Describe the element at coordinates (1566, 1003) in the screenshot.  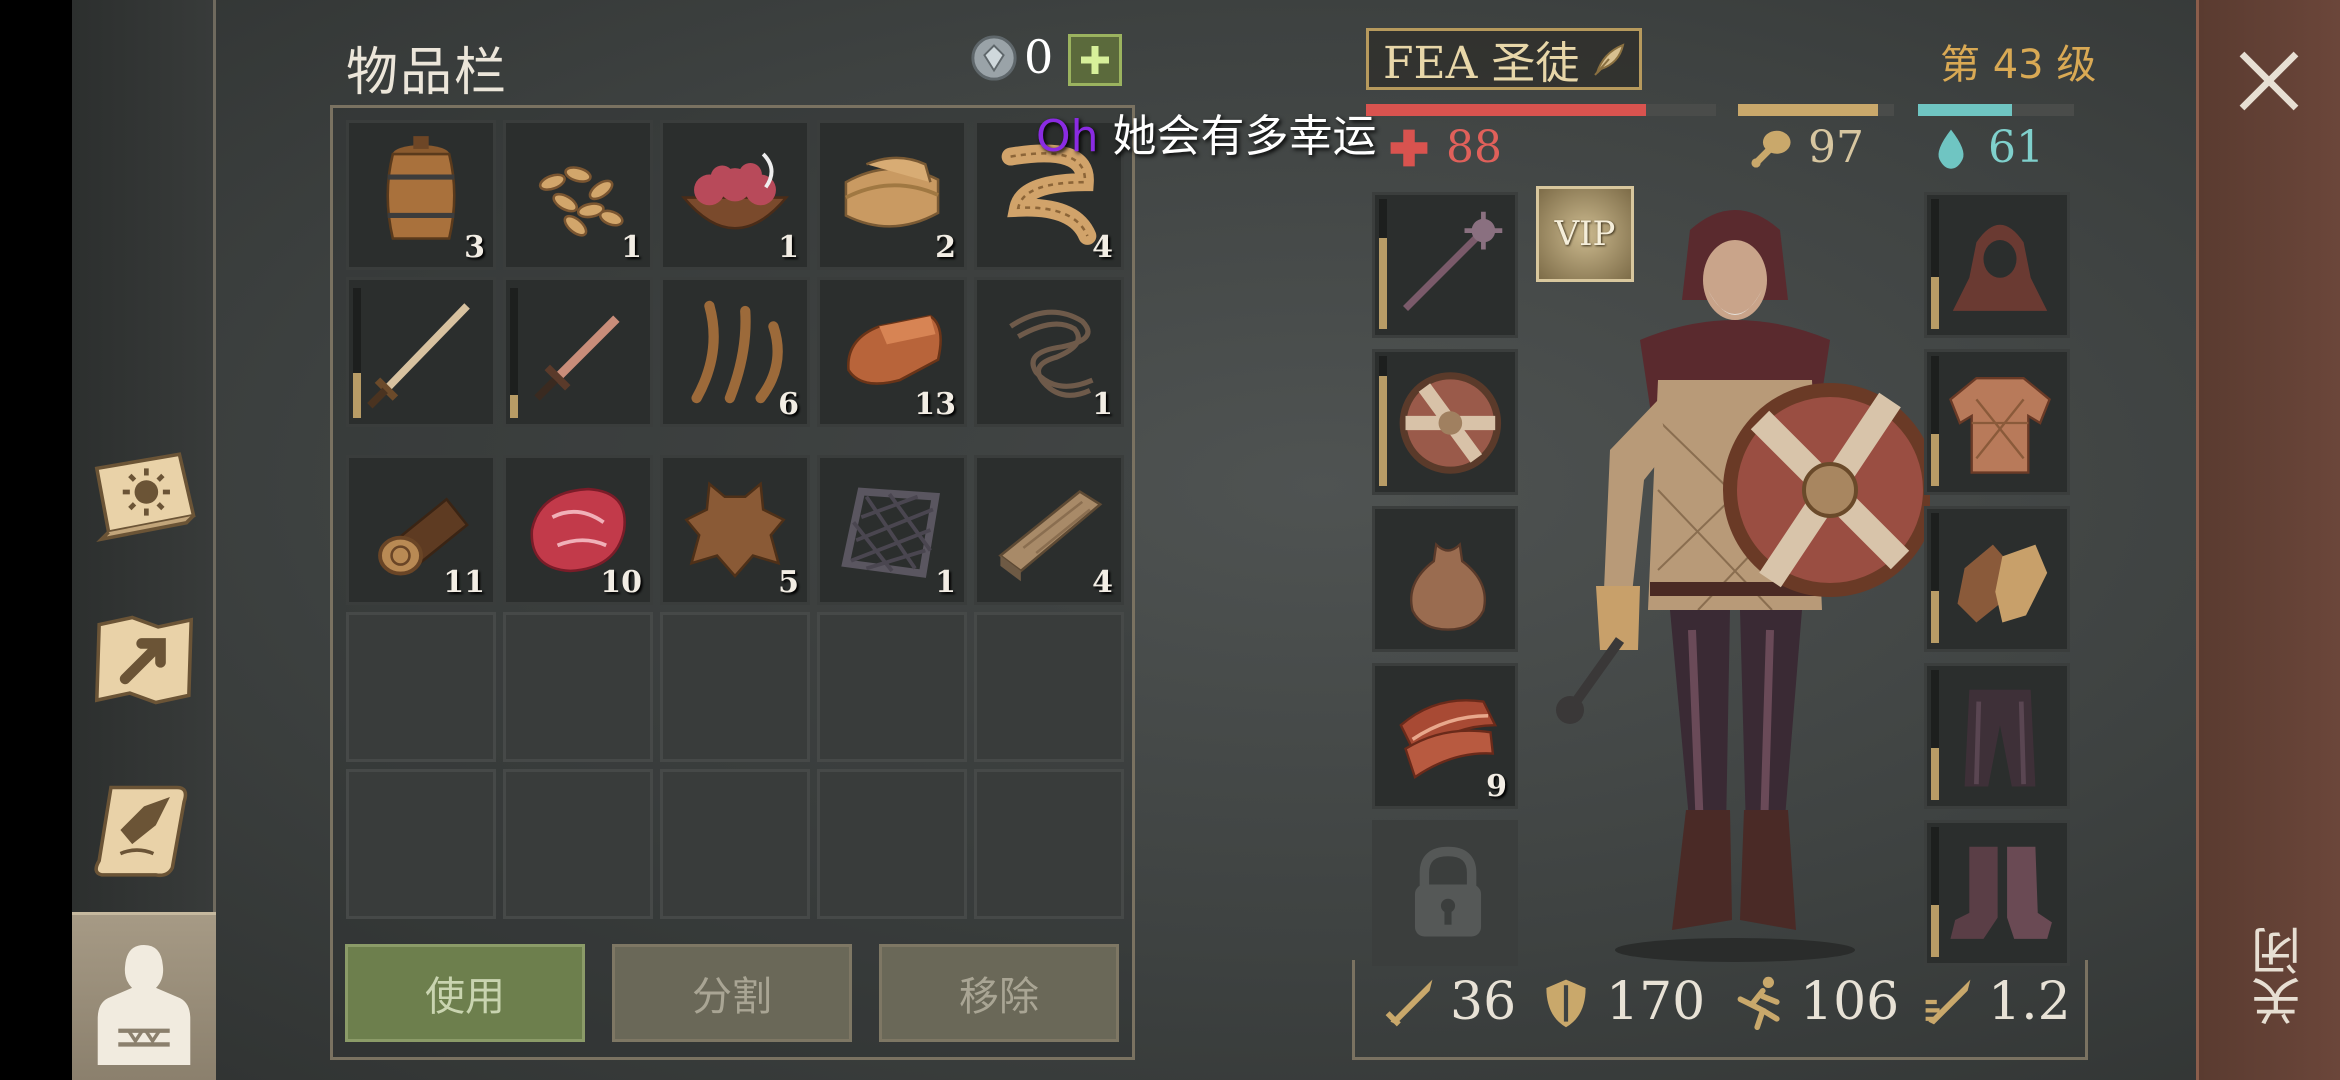
I see `shield-icon` at that location.